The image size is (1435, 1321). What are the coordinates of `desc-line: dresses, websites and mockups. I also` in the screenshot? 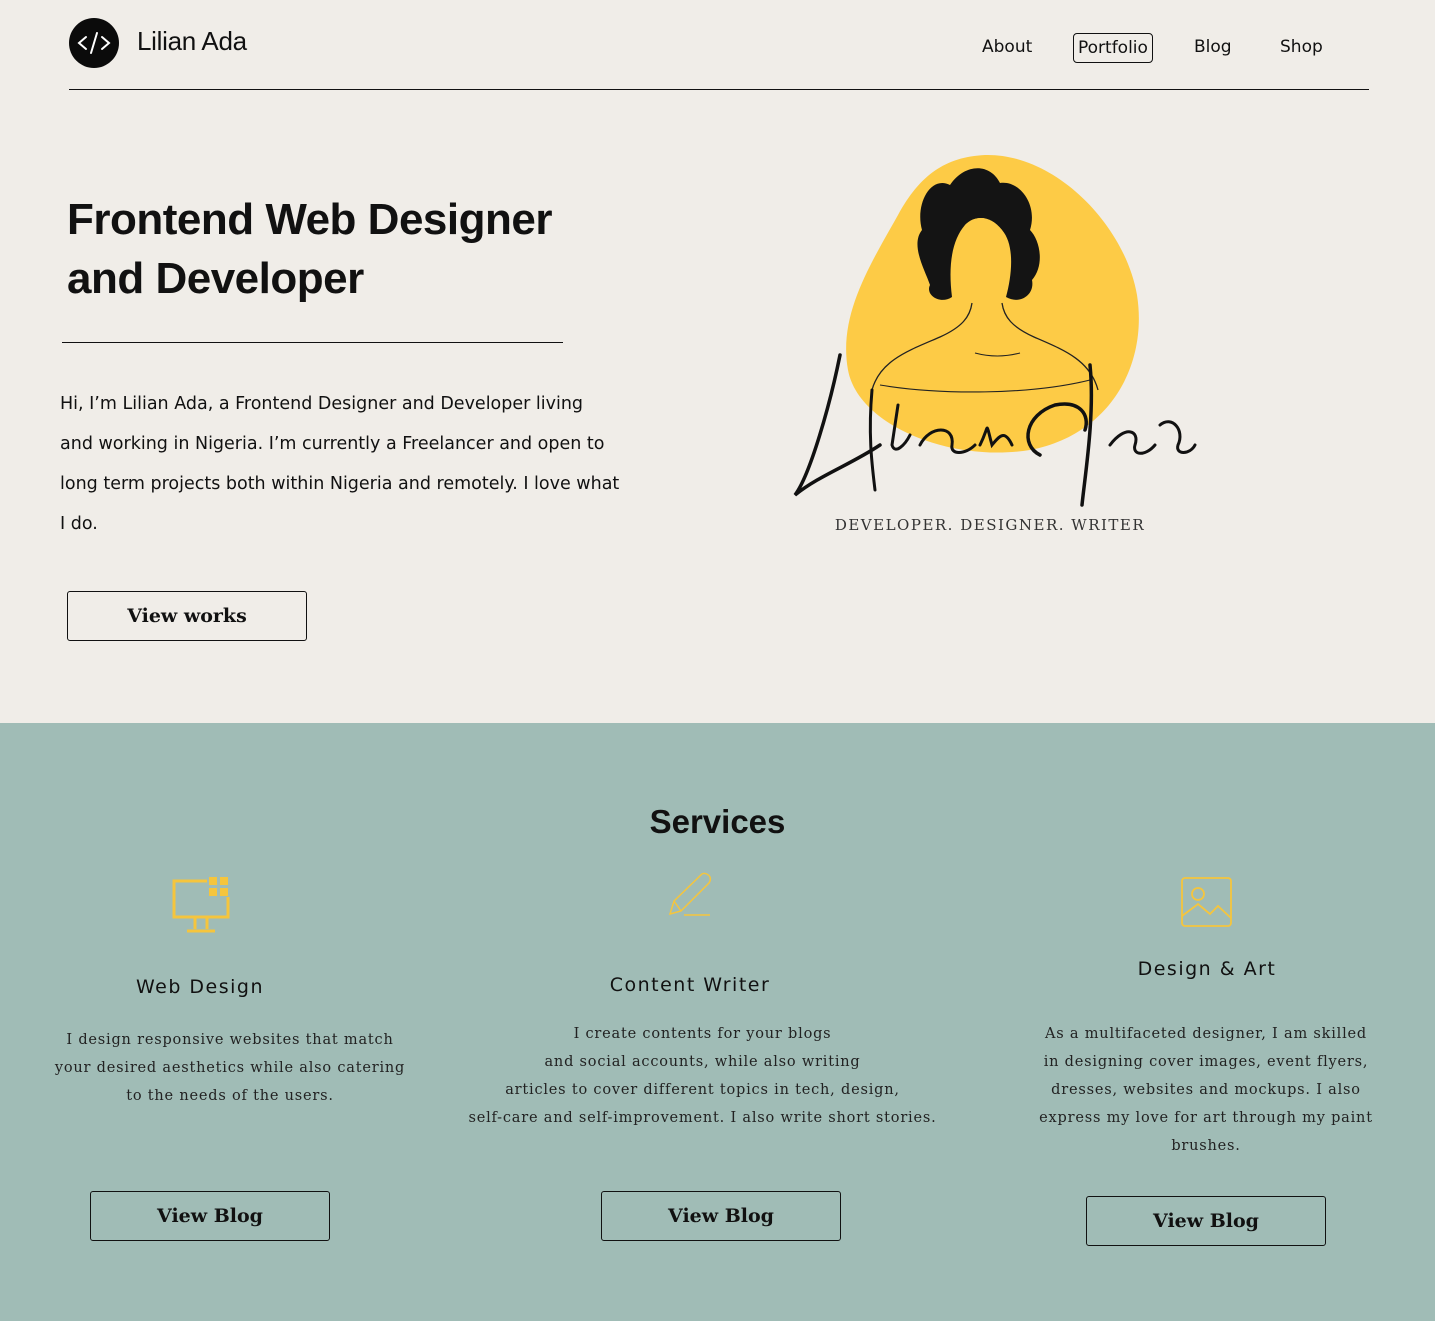 It's located at (1206, 1090).